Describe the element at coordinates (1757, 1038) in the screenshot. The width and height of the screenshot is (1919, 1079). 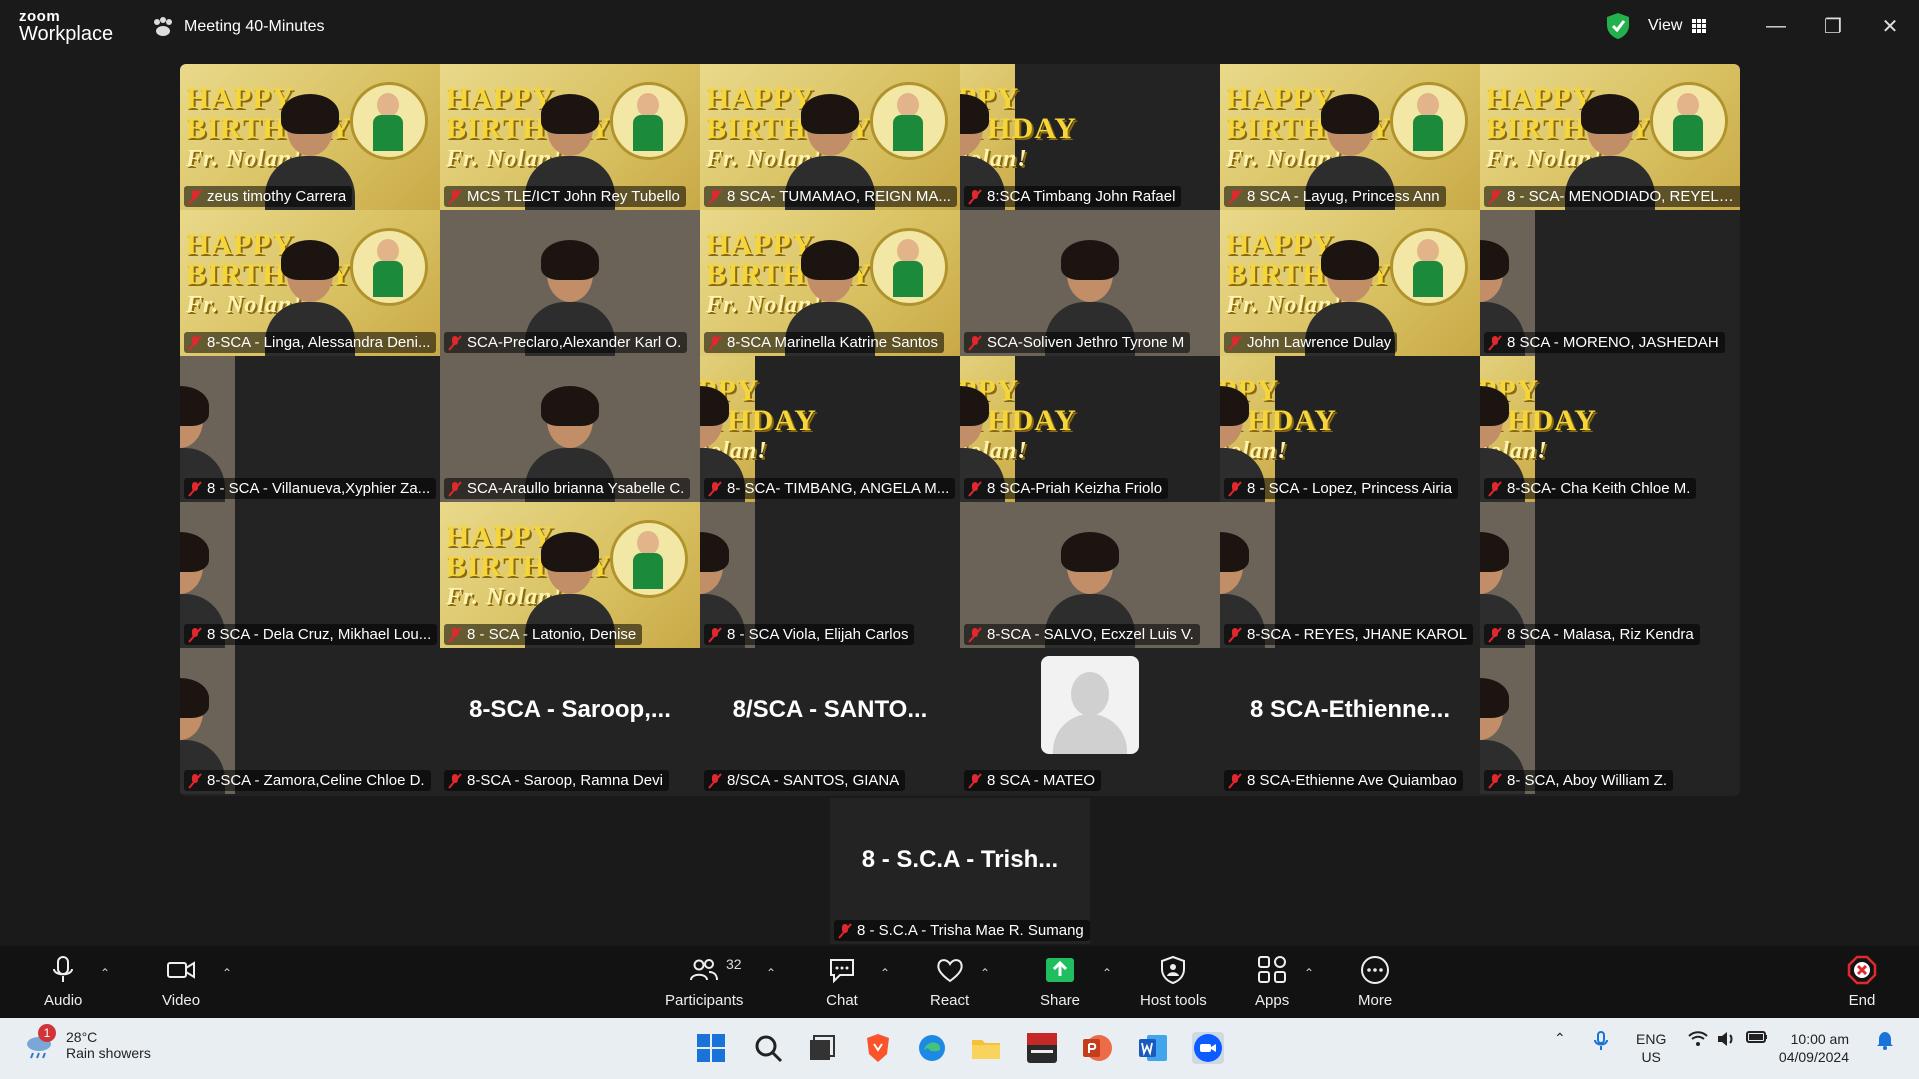
I see `battery-icon` at that location.